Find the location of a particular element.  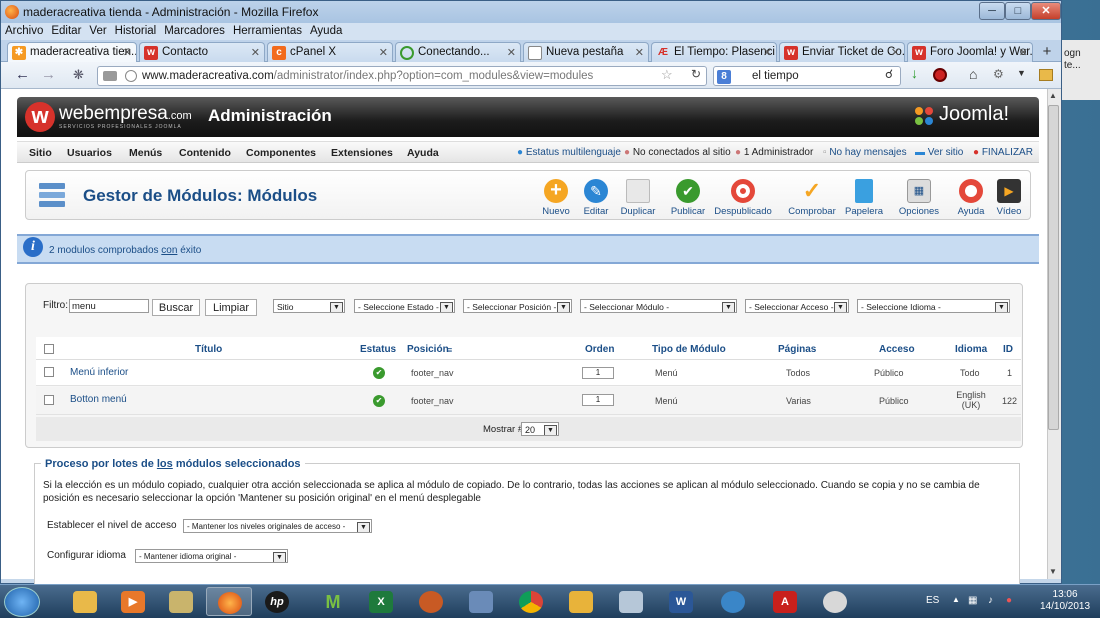

taskbar-app-excel: X is located at coordinates (381, 601).